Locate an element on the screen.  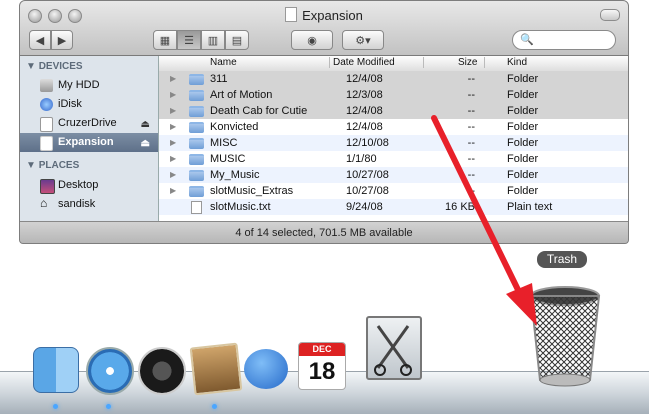
red-arrow-annotation is located at coordinates (484, 220).